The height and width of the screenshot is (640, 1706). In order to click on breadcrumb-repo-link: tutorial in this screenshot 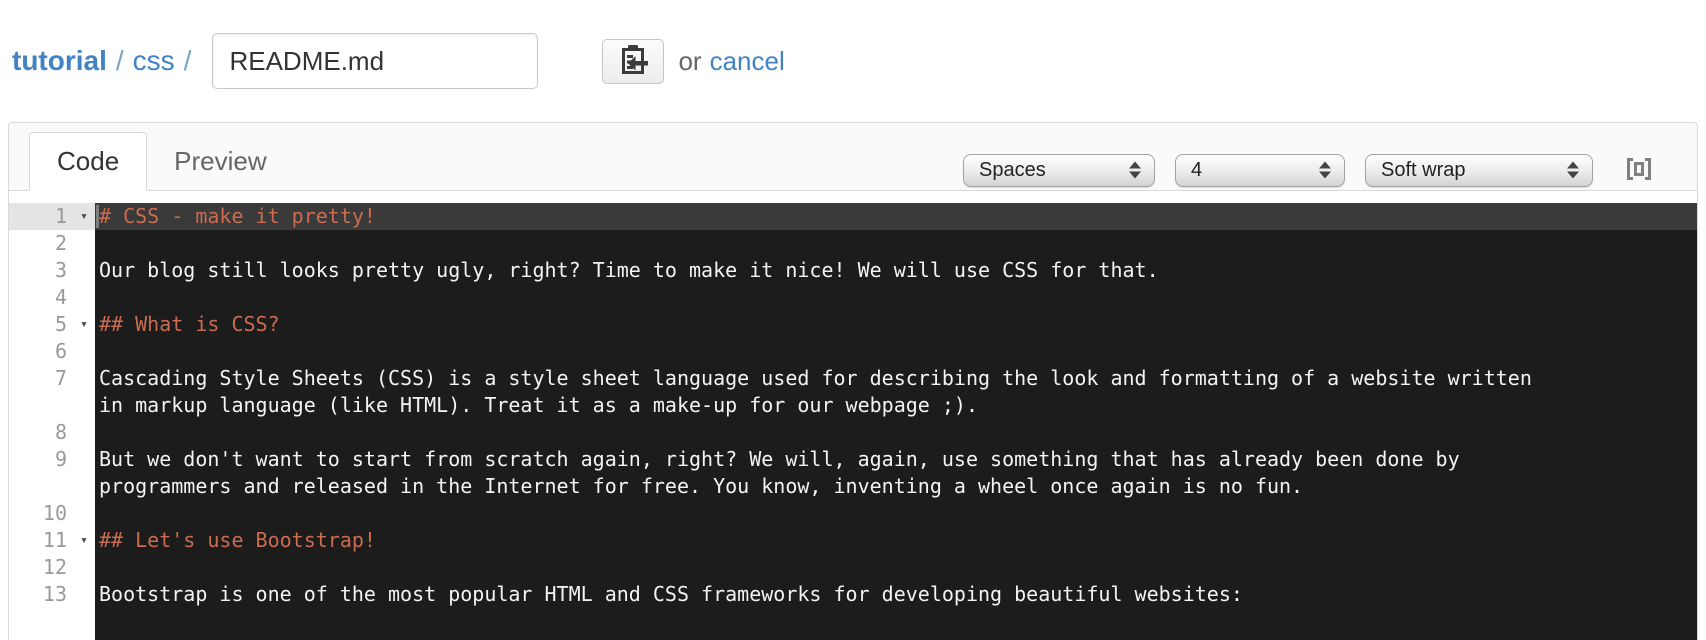, I will do `click(59, 61)`.